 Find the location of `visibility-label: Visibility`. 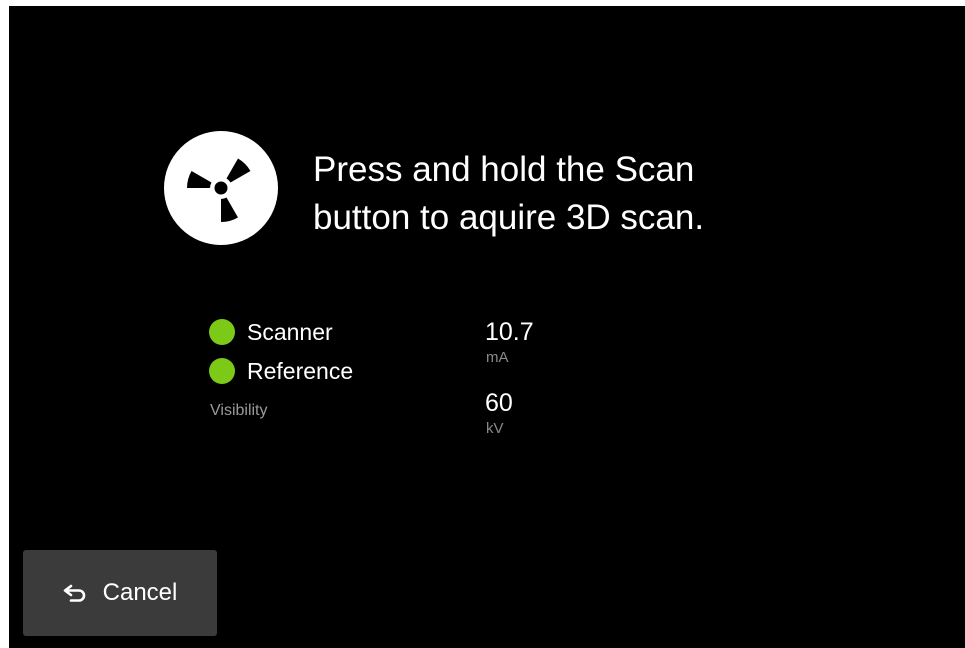

visibility-label: Visibility is located at coordinates (239, 410).